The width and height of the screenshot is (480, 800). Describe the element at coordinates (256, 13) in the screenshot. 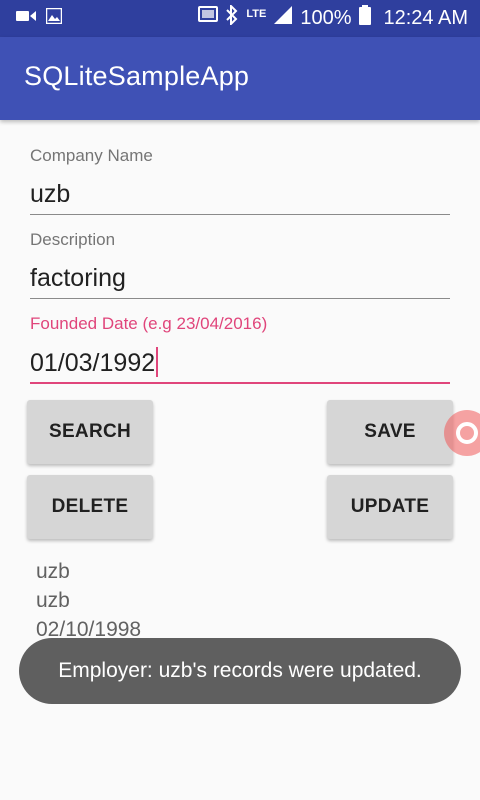

I see `lte-icon: LTE` at that location.